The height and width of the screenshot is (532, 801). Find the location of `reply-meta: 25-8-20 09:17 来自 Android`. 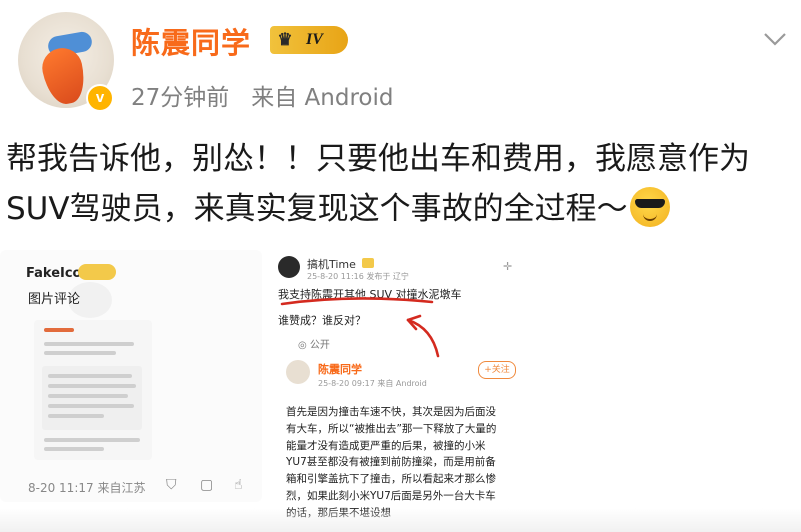

reply-meta: 25-8-20 09:17 来自 Android is located at coordinates (372, 383).